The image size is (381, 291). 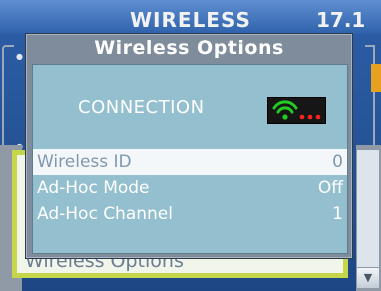 I want to click on chevron-down-icon: ▼, so click(x=368, y=277).